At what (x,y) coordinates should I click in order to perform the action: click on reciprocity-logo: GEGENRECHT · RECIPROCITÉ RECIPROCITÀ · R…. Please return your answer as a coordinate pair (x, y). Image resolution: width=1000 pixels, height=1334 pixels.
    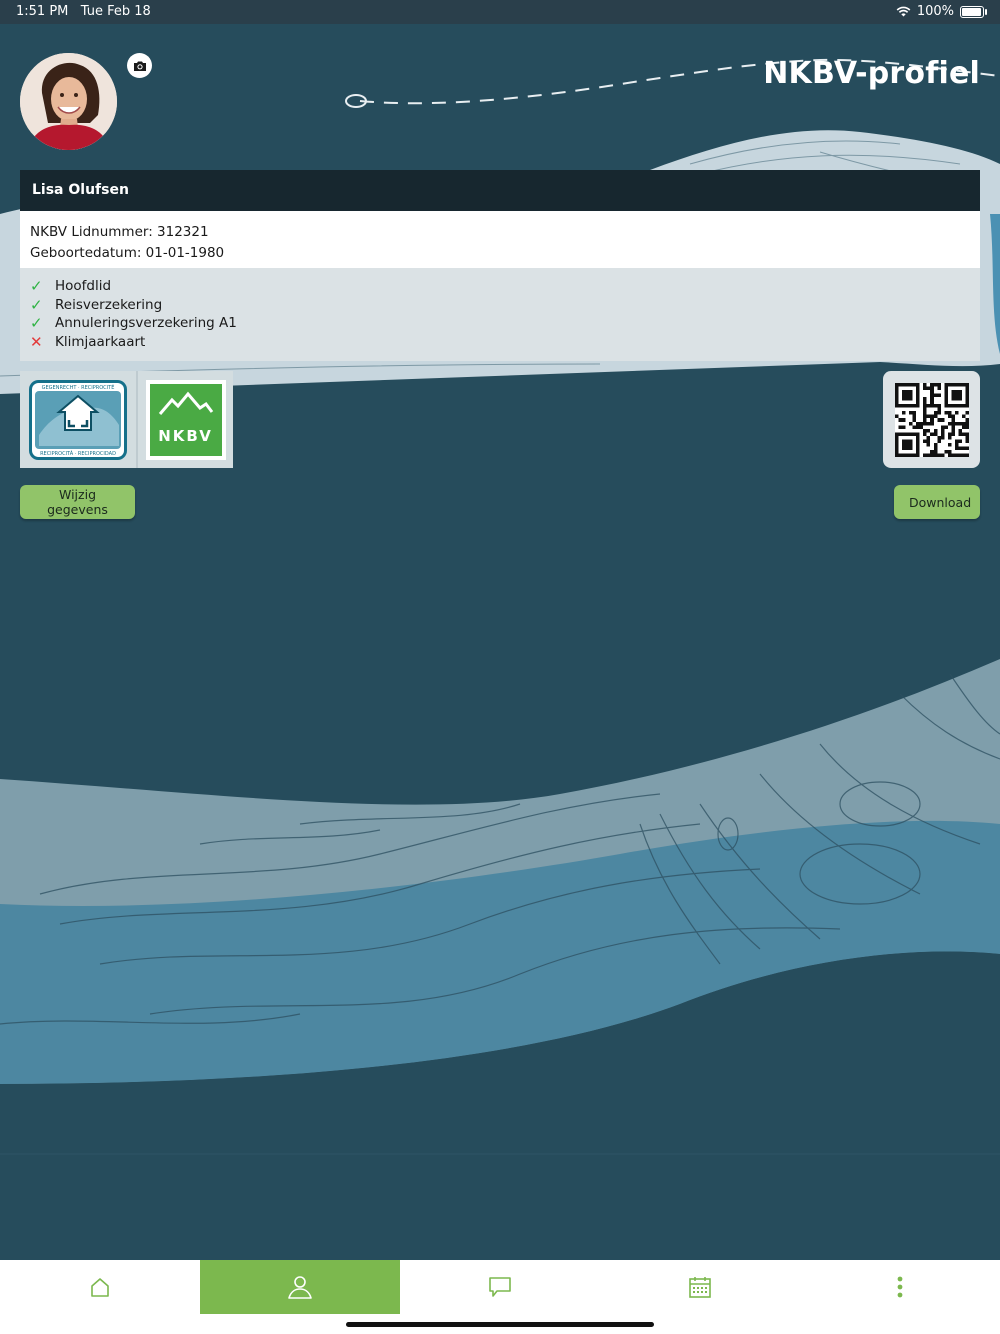
    Looking at the image, I should click on (78, 419).